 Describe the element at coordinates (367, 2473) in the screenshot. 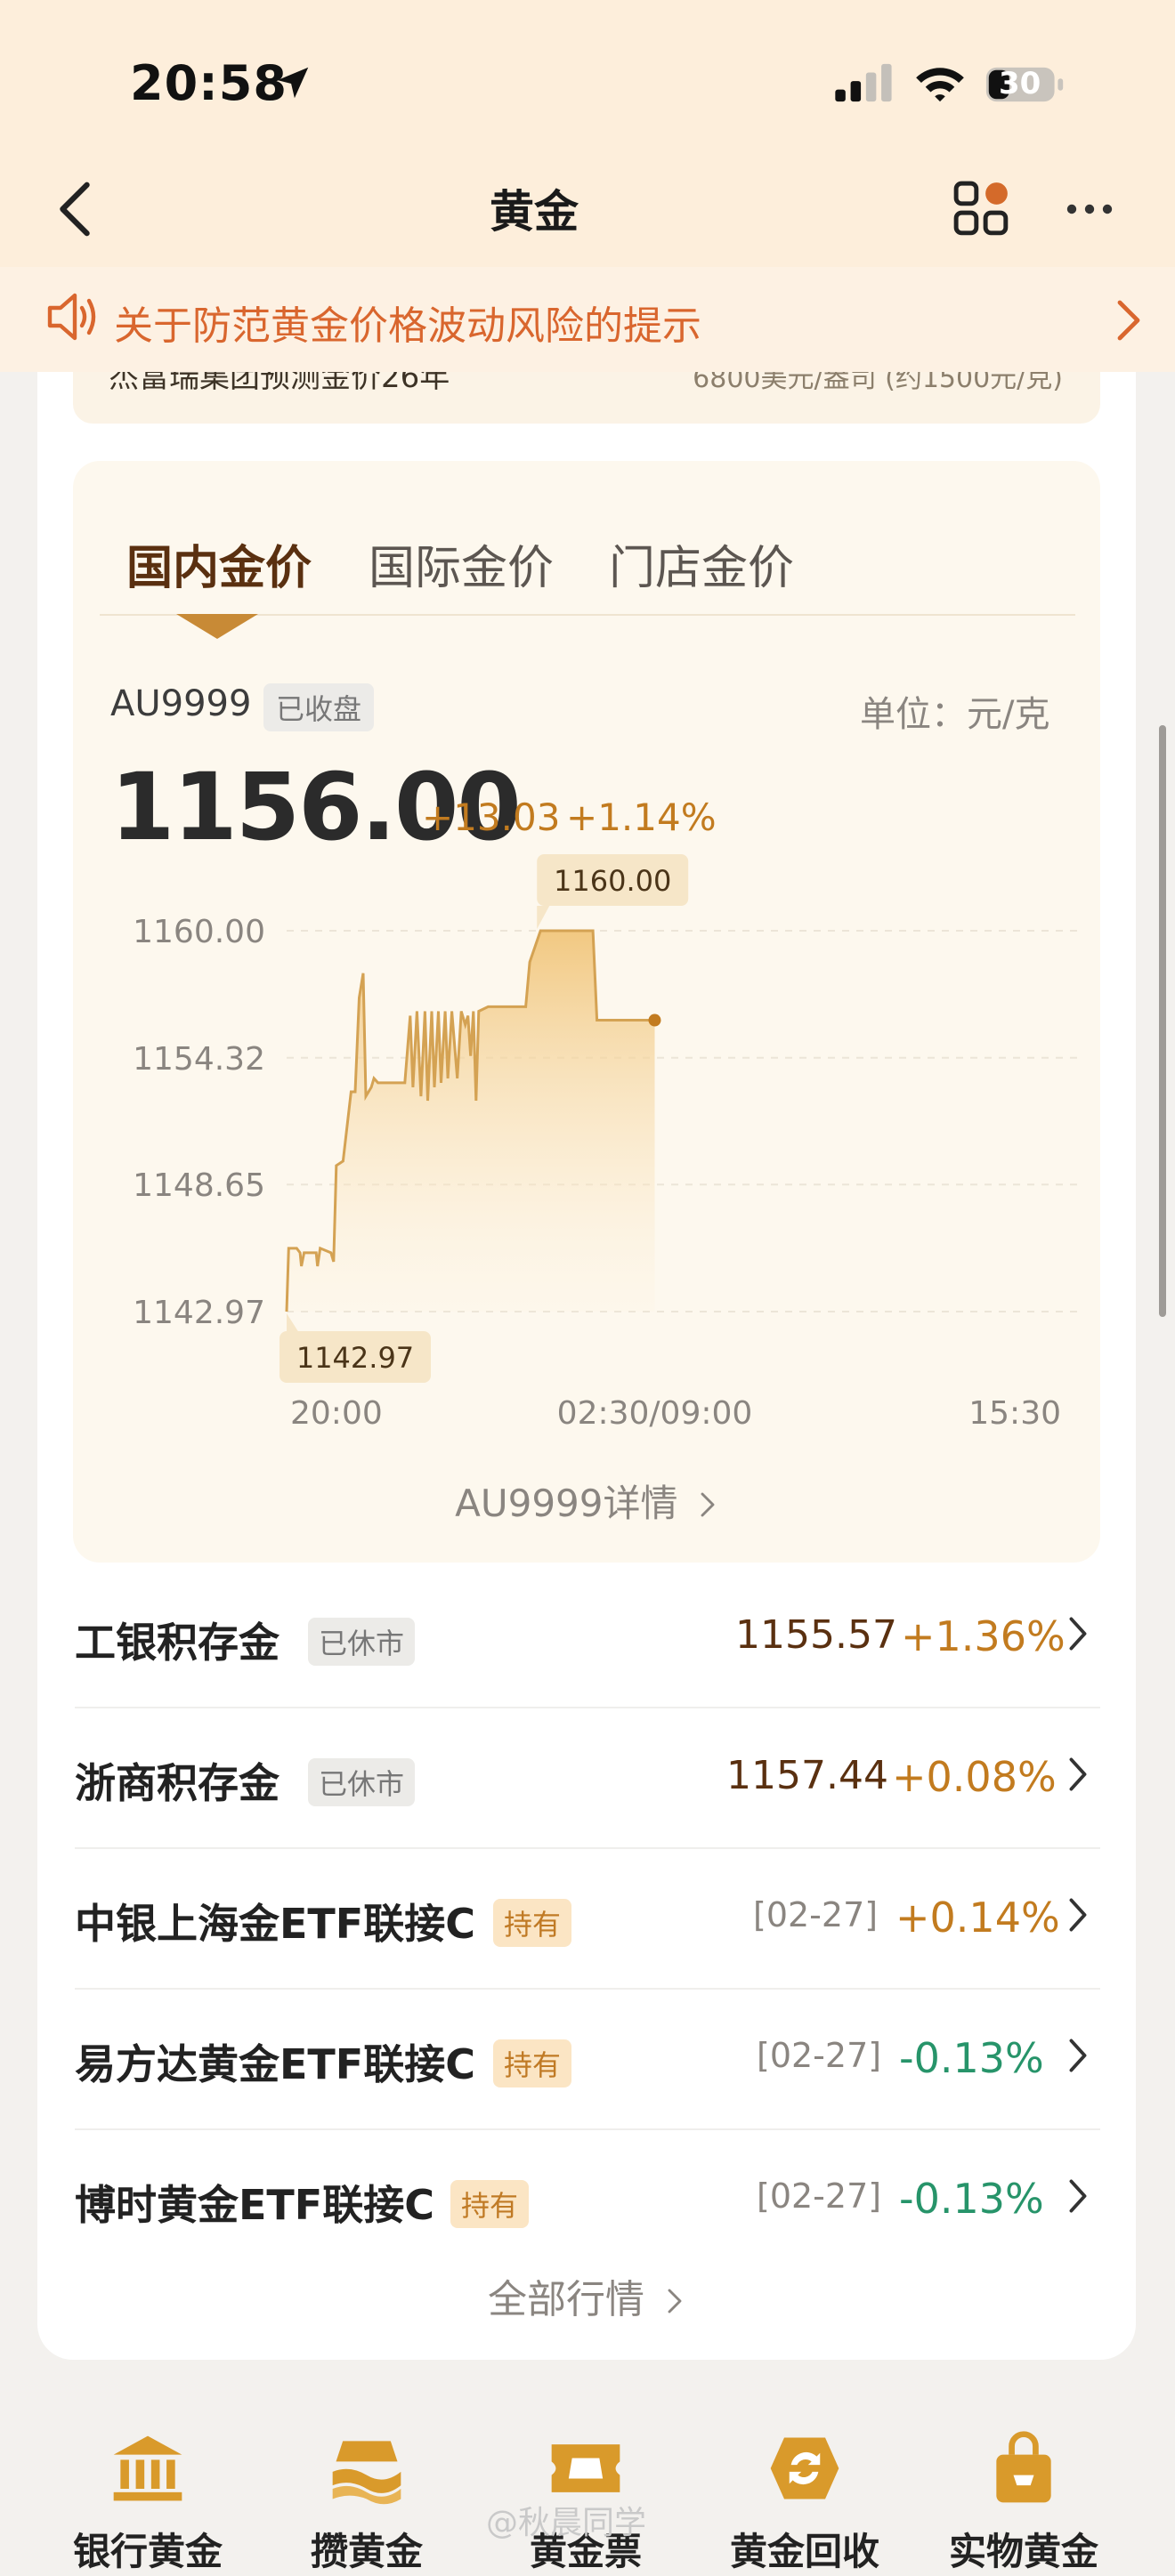

I see `gold-ingot-icon` at that location.